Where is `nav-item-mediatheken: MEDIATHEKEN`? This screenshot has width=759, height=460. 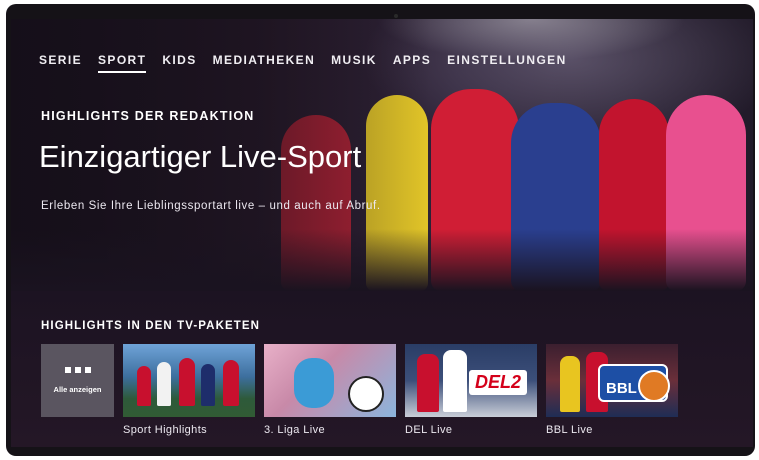
nav-item-mediatheken: MEDIATHEKEN is located at coordinates (264, 63).